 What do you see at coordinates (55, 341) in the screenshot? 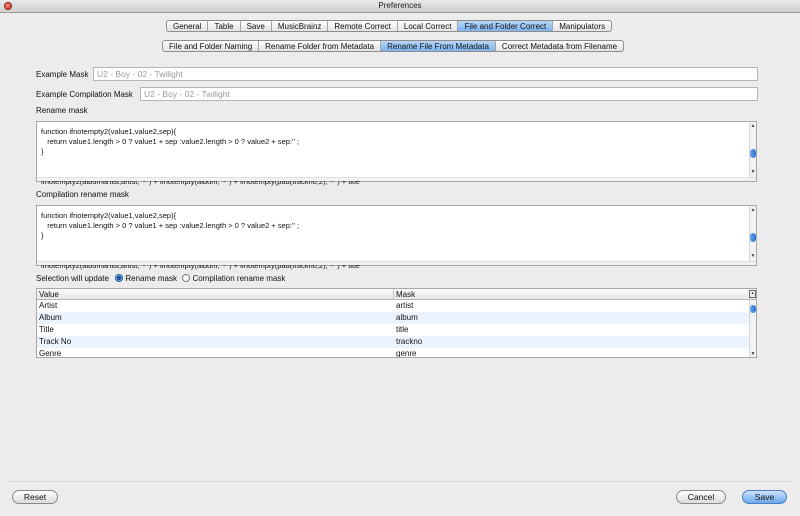
I see `value-cell: Track No` at bounding box center [55, 341].